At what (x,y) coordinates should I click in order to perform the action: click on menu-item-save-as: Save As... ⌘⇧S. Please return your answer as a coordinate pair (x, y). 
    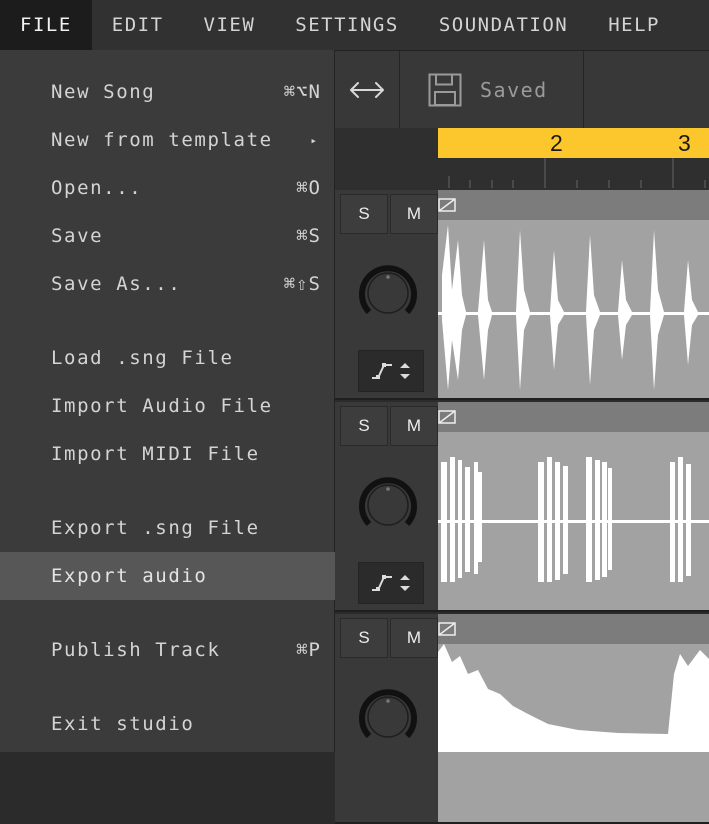
    Looking at the image, I should click on (167, 284).